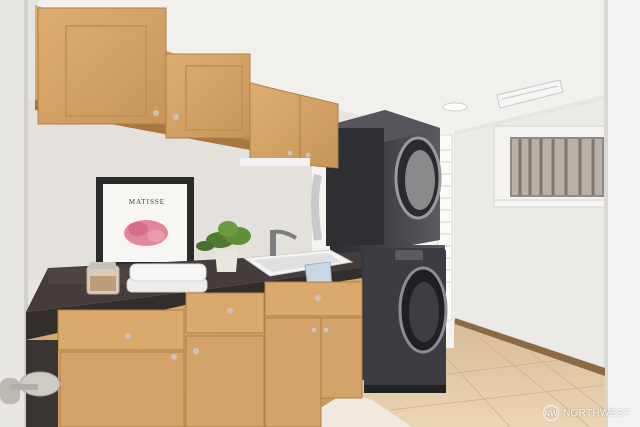  Describe the element at coordinates (316, 207) in the screenshot. I see `dryer-vent-hose` at that location.